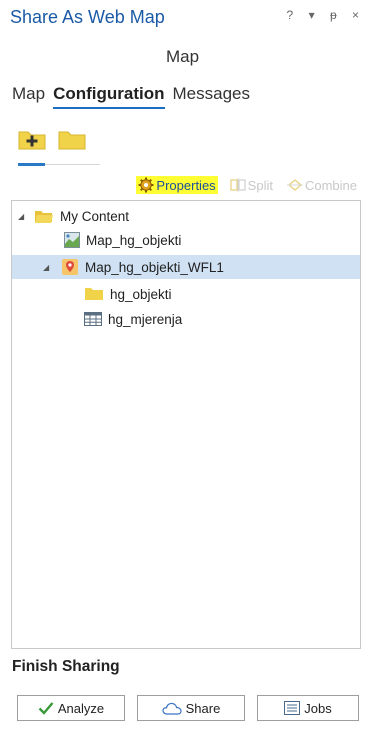 This screenshot has height=735, width=365. I want to click on tree-item-label: Map_hg_objekti, so click(134, 240).